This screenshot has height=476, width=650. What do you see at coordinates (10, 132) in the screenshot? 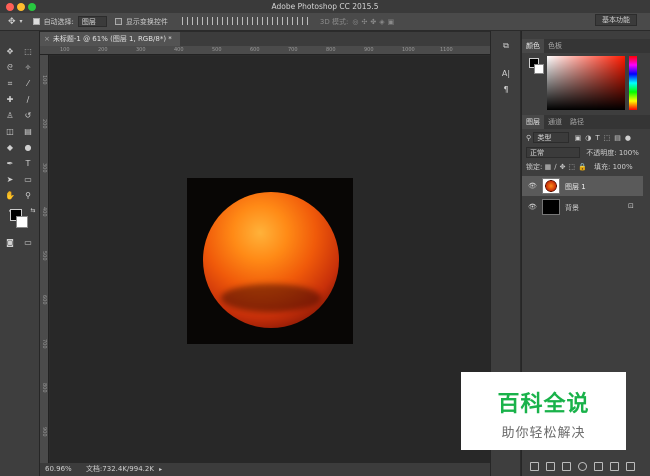
I see `eraser-icon: ◫` at bounding box center [10, 132].